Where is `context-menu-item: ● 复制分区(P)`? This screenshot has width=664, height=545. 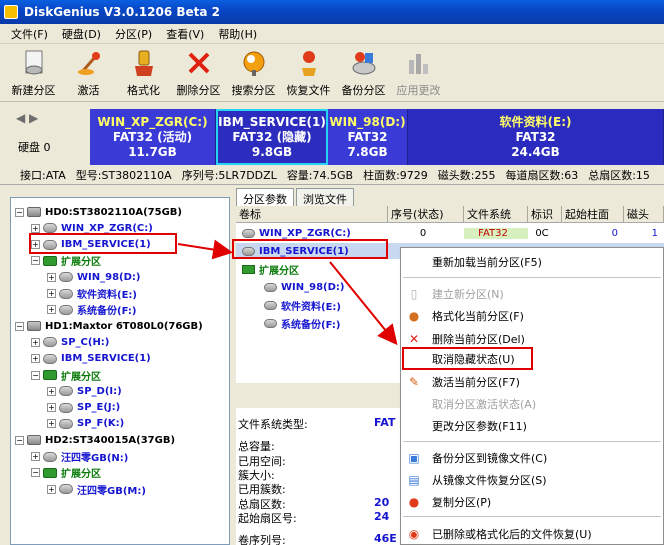 context-menu-item: ● 复制分区(P) is located at coordinates (532, 502).